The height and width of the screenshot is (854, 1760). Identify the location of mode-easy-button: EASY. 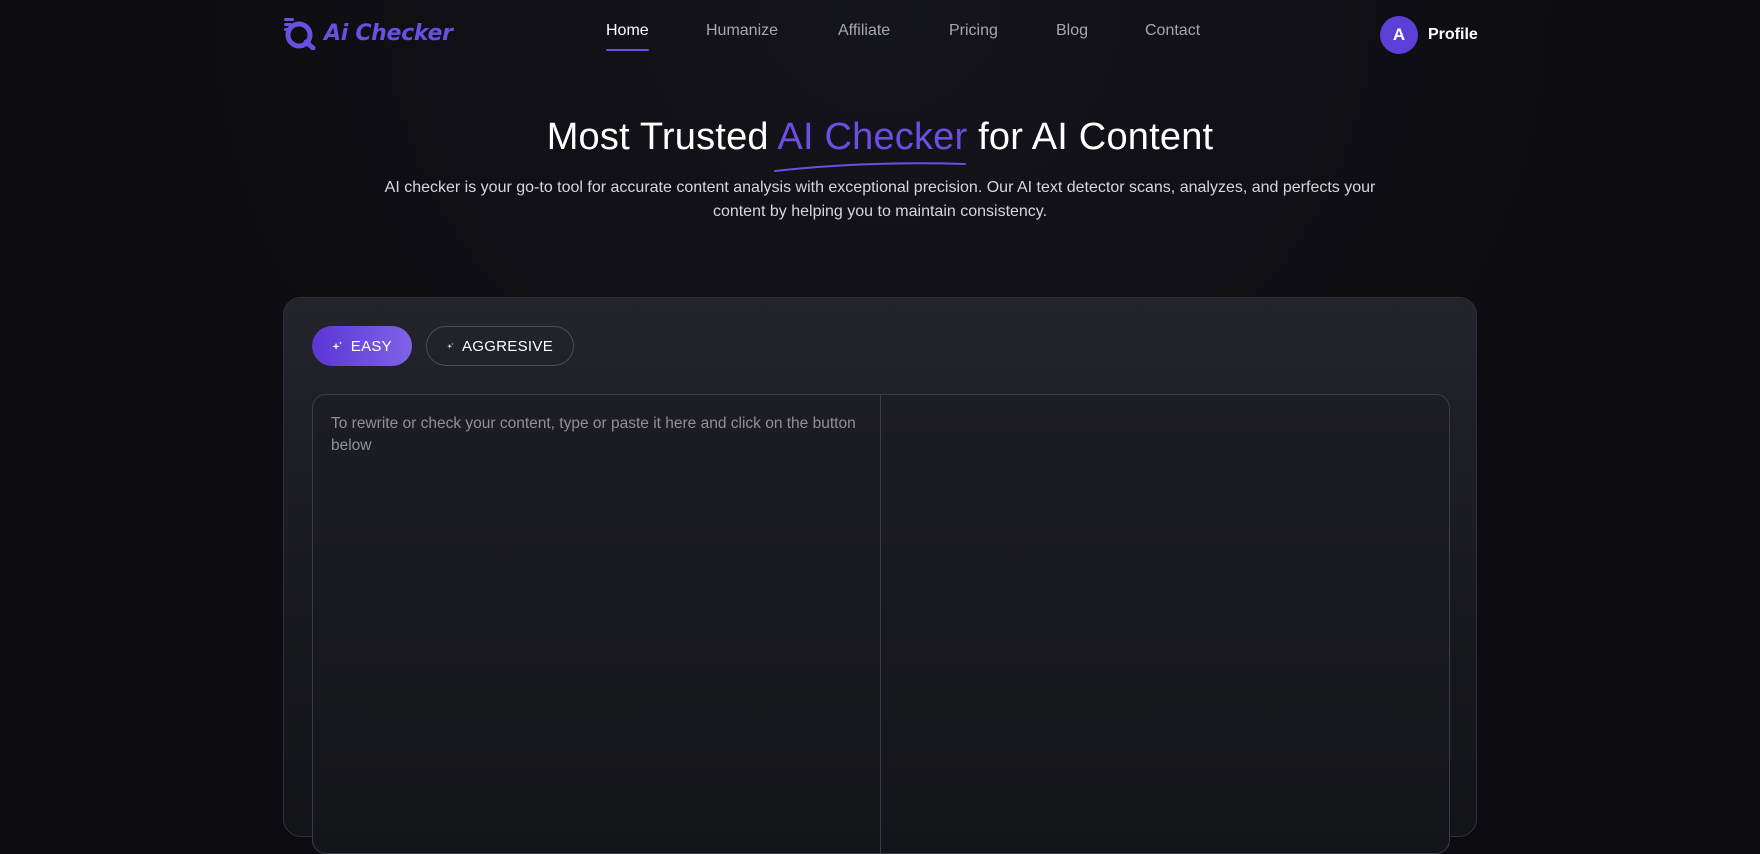
(362, 346).